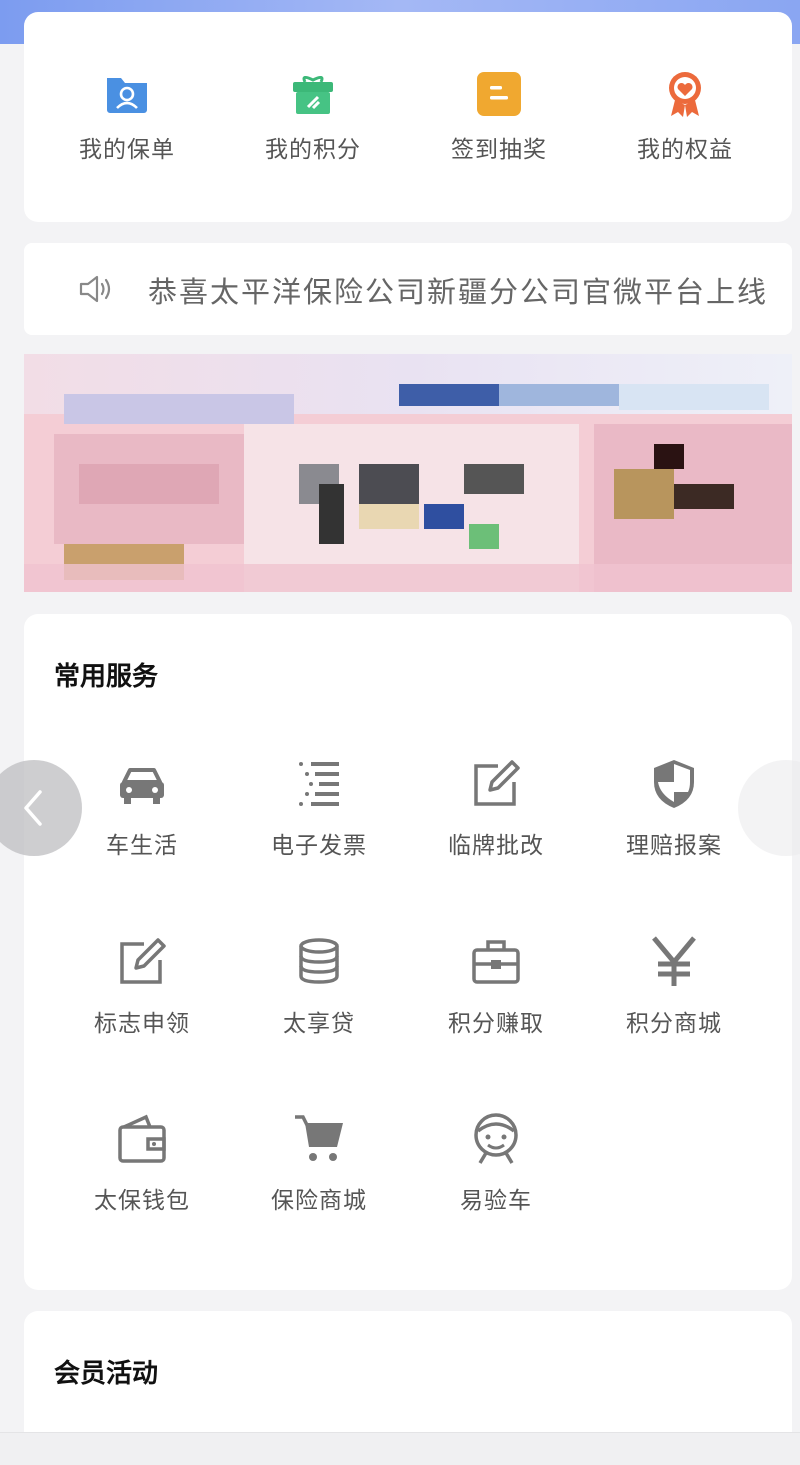 This screenshot has width=800, height=1465. Describe the element at coordinates (674, 1024) in the screenshot. I see `service-label: 积分商城` at that location.